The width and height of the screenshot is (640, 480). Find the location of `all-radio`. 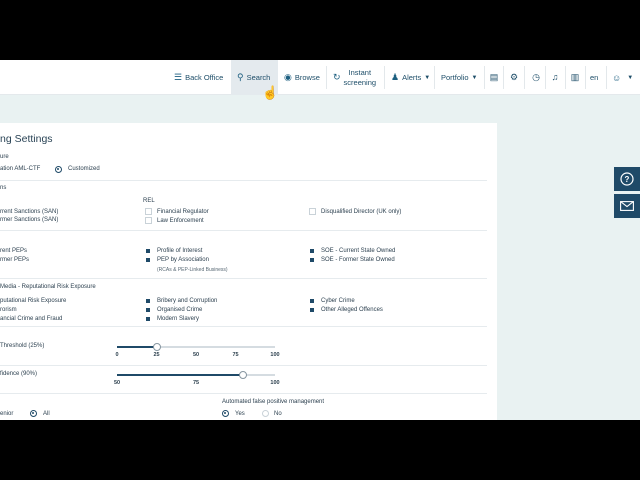

all-radio is located at coordinates (33, 413).